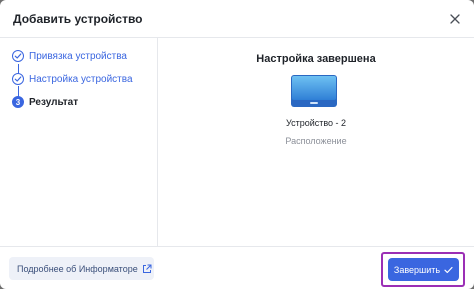 The width and height of the screenshot is (474, 289). What do you see at coordinates (78, 56) in the screenshot?
I see `step-label: Привязка устройства` at bounding box center [78, 56].